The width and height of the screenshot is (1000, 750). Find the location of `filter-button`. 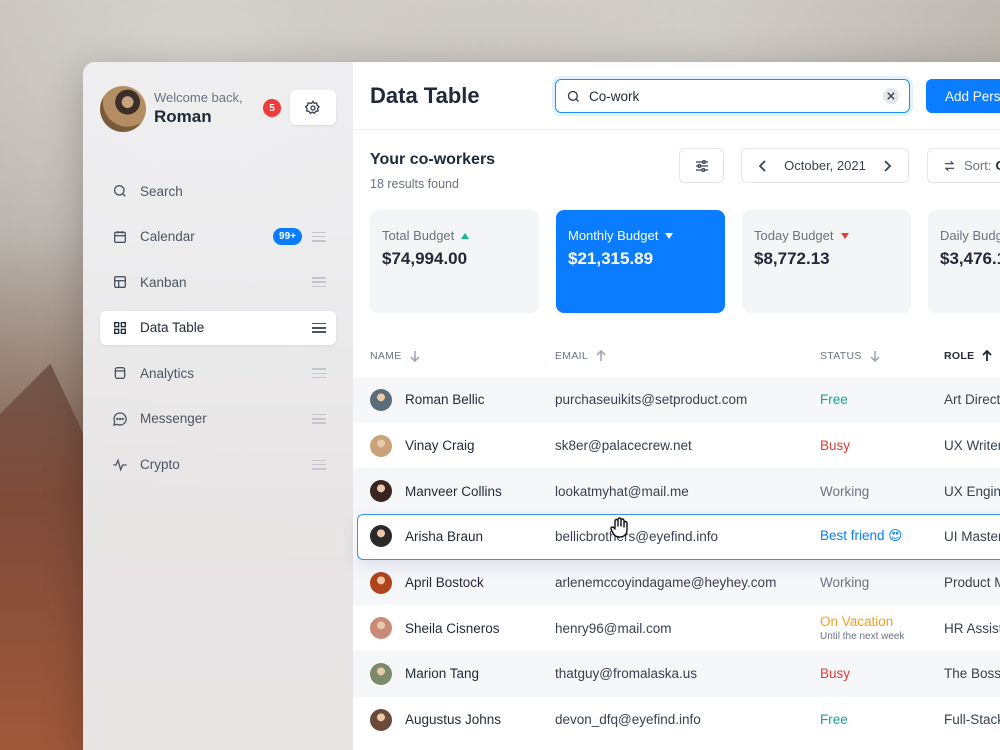

filter-button is located at coordinates (701, 165).